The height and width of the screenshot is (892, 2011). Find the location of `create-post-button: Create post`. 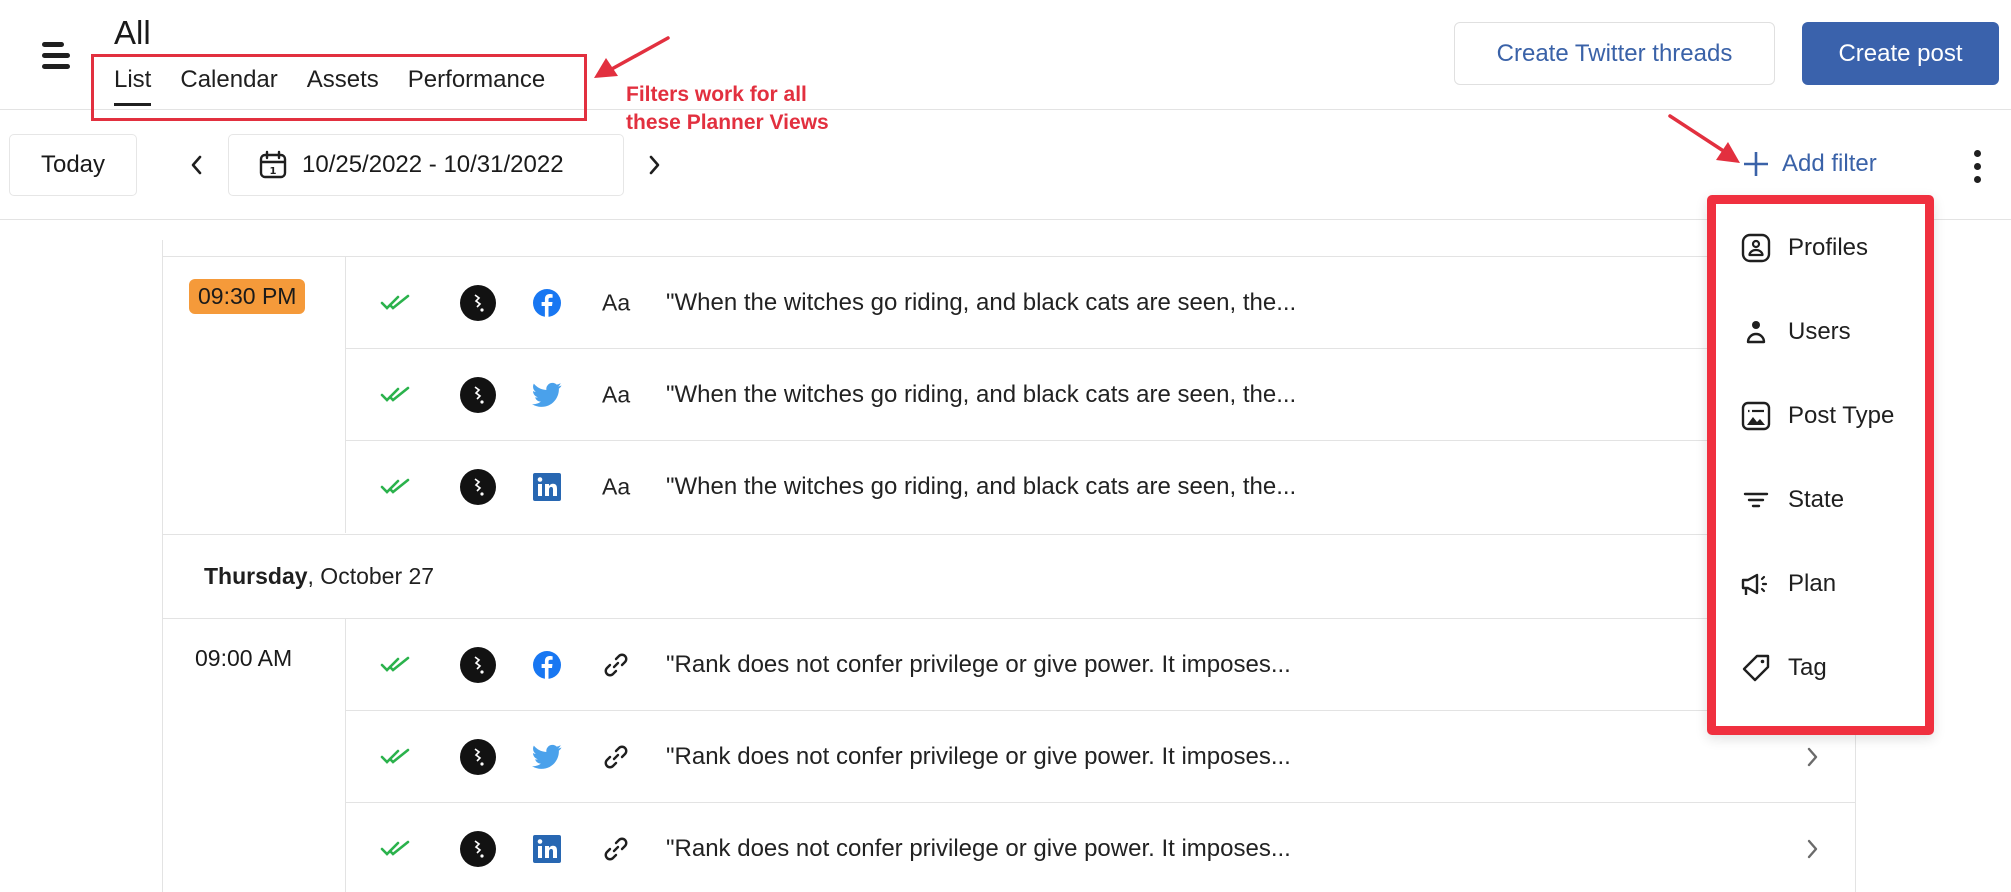

create-post-button: Create post is located at coordinates (1900, 53).